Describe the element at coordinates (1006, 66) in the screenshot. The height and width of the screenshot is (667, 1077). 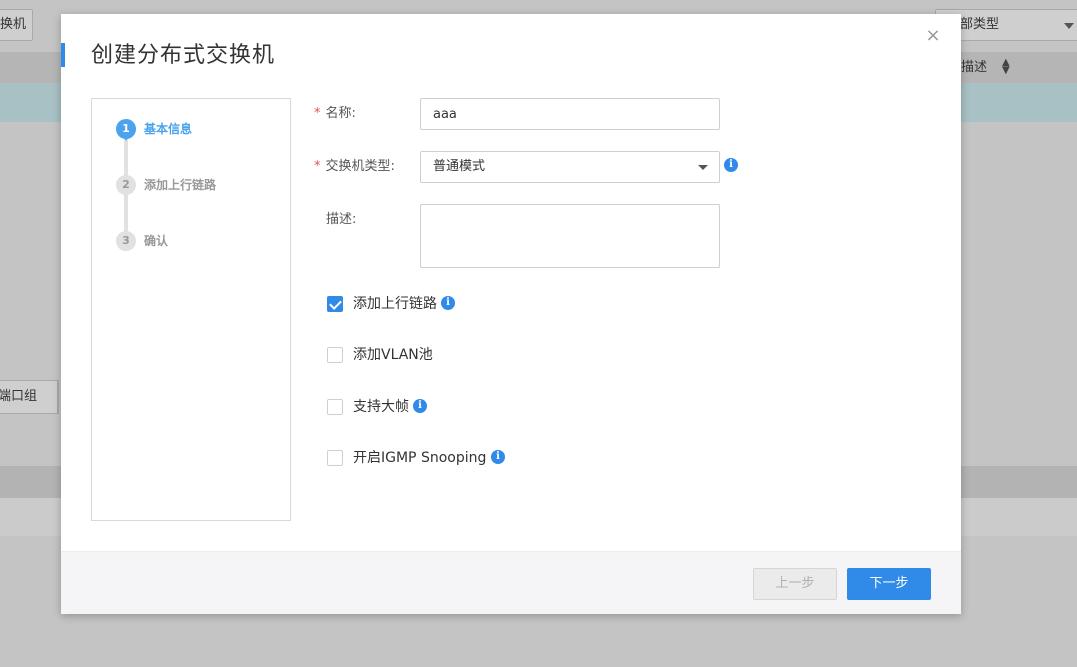
I see `sort-icon: ▲ ▼` at that location.